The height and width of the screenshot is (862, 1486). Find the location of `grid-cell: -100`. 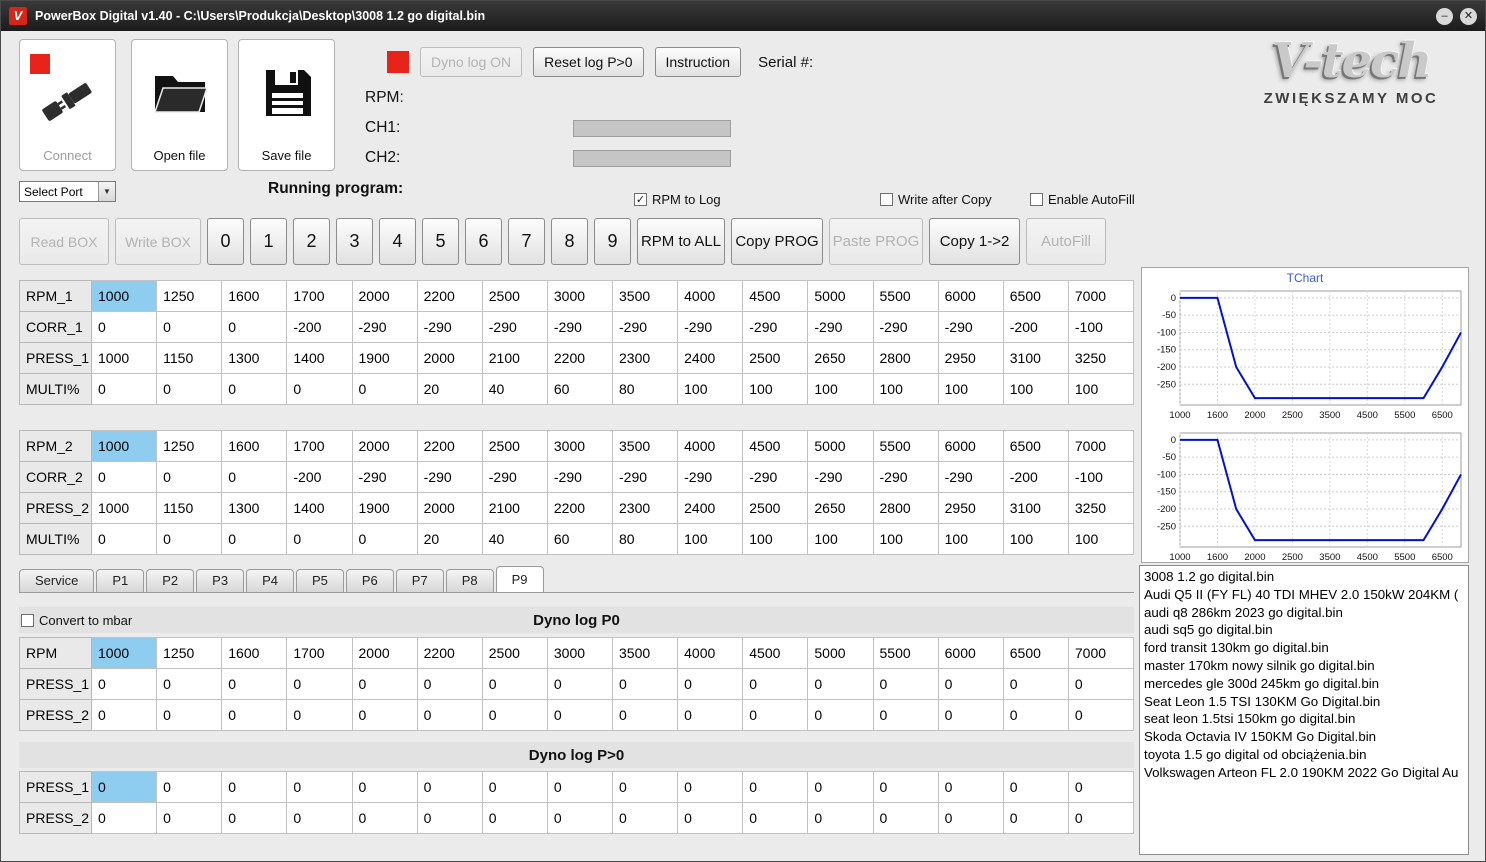

grid-cell: -100 is located at coordinates (1101, 327).